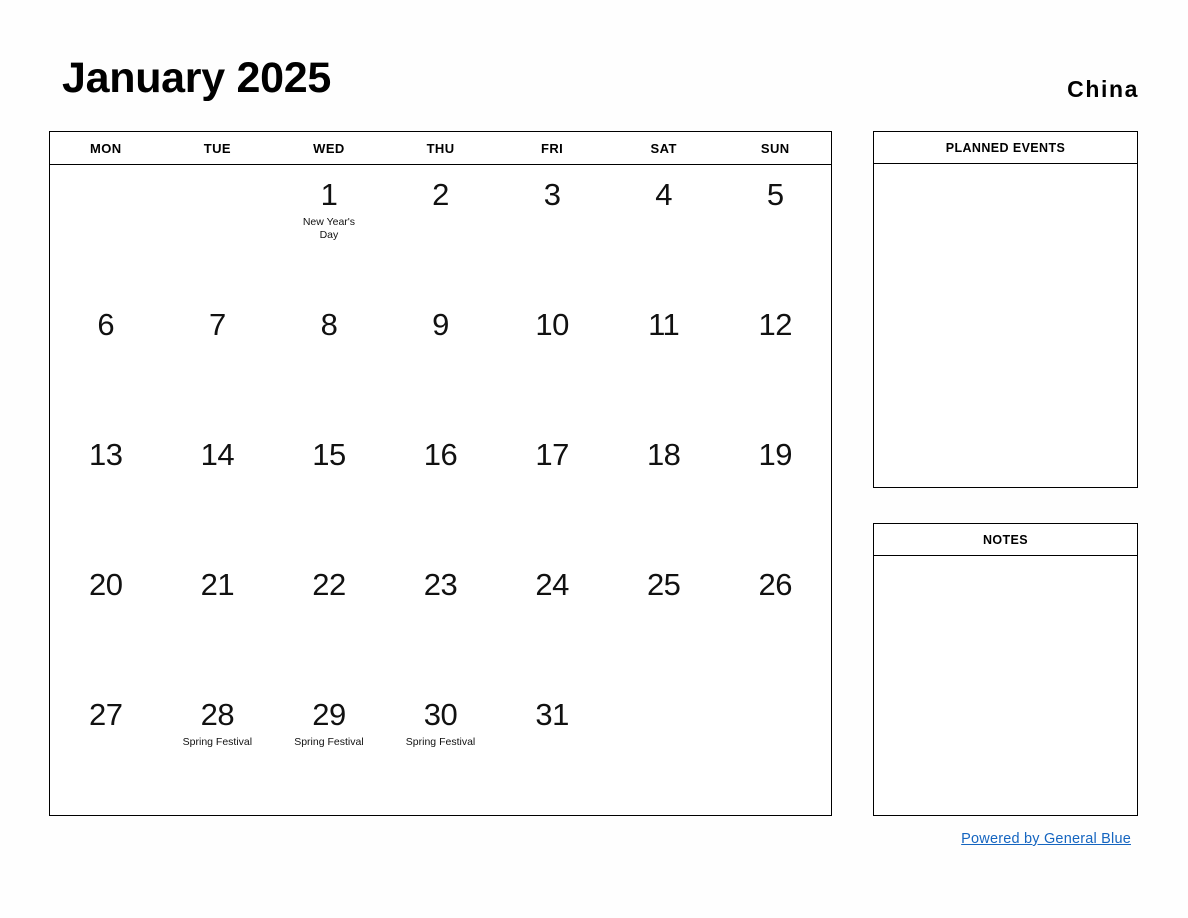 Image resolution: width=1188 pixels, height=918 pixels. I want to click on calendar-day-cell-16: 16, so click(441, 490).